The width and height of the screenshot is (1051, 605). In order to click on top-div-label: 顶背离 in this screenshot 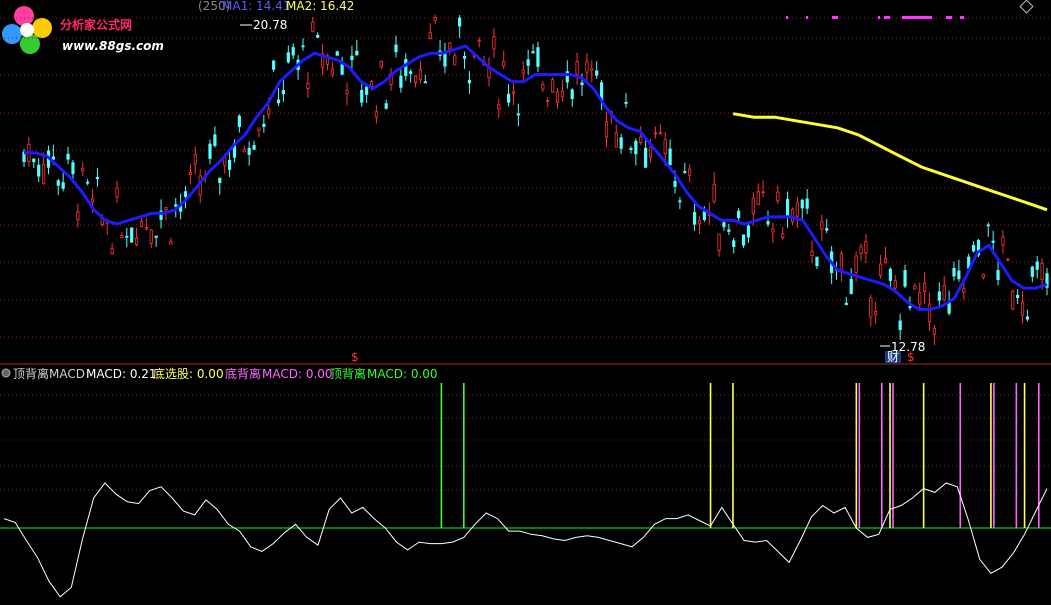, I will do `click(348, 373)`.